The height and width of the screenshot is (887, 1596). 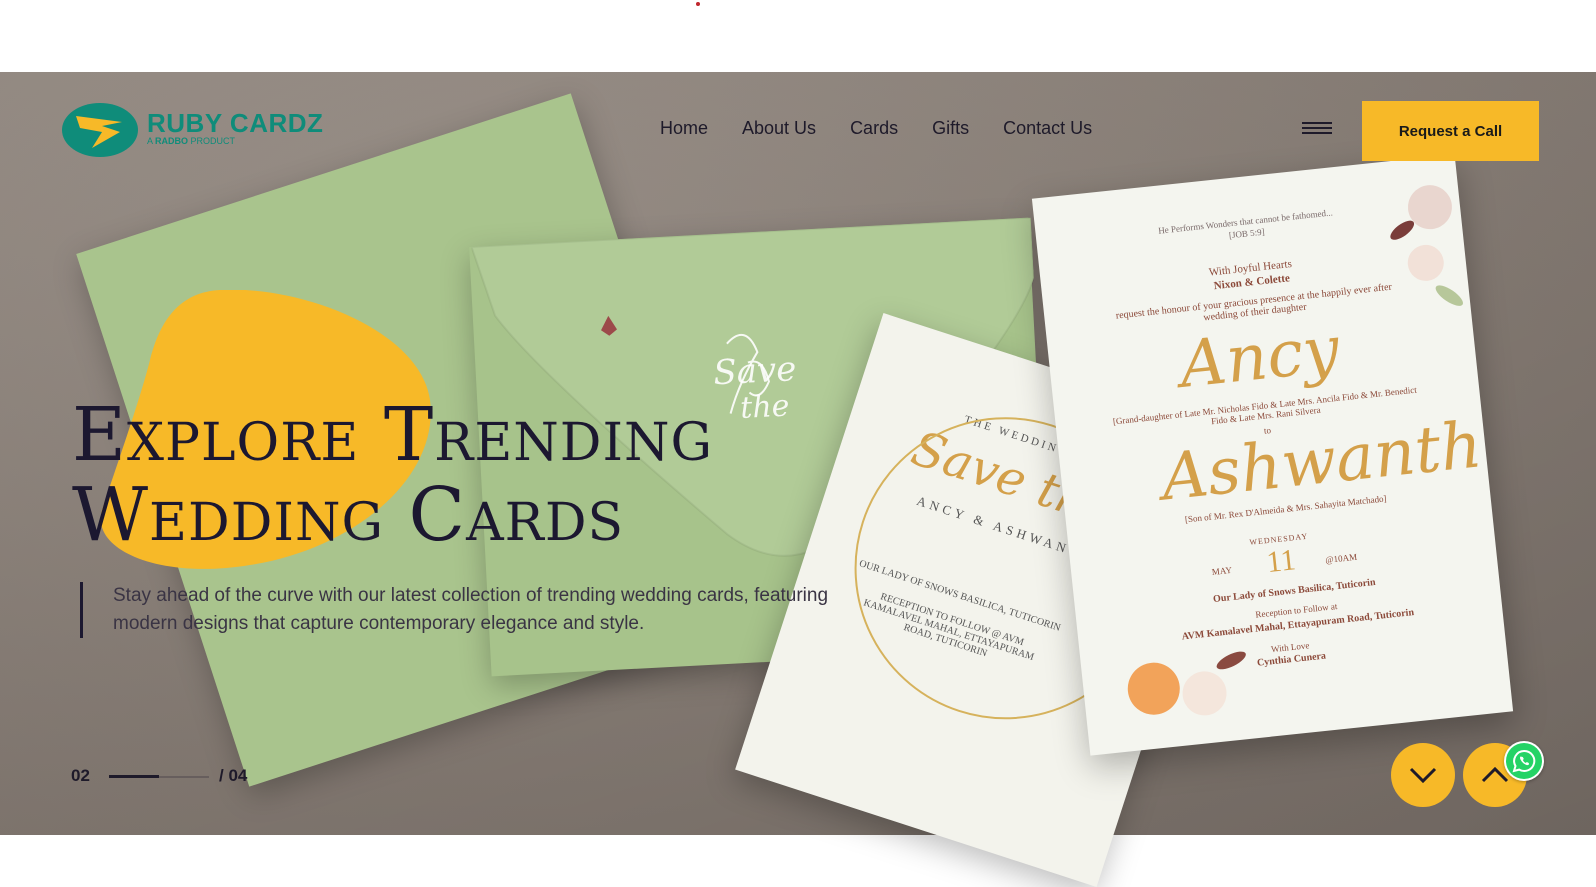 I want to click on top-bar, so click(x=798, y=36).